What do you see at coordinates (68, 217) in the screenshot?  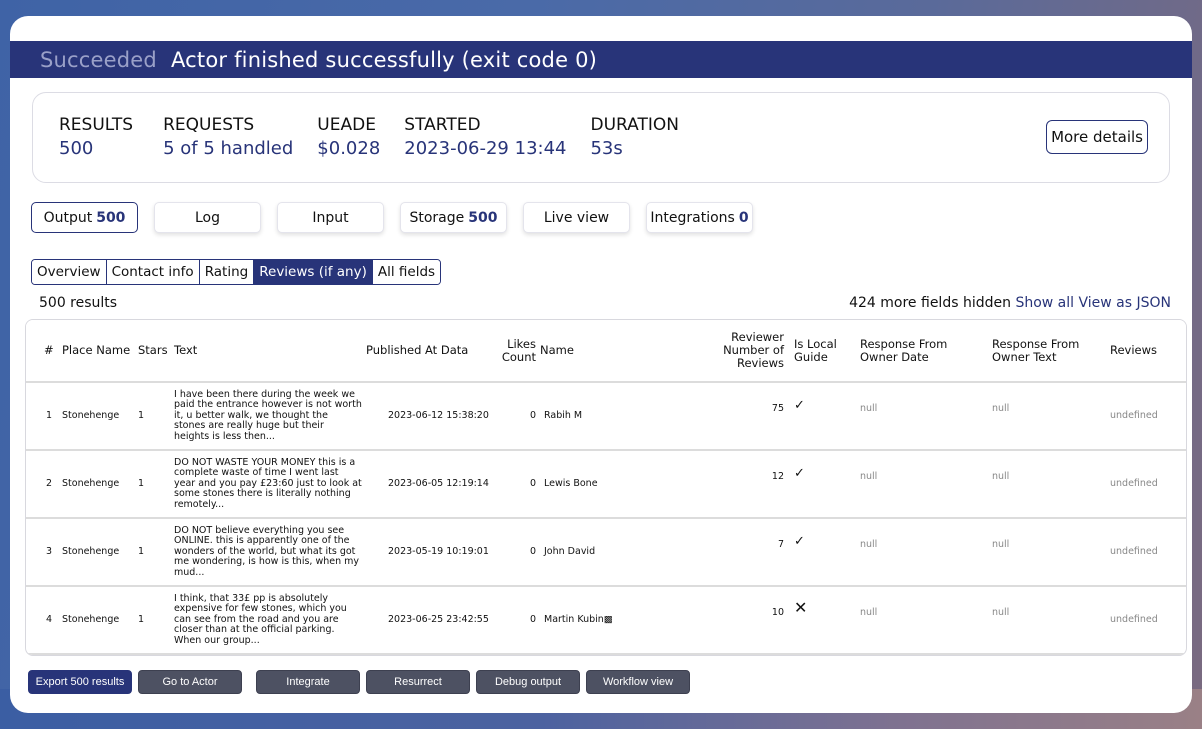 I see `tab-label: Output` at bounding box center [68, 217].